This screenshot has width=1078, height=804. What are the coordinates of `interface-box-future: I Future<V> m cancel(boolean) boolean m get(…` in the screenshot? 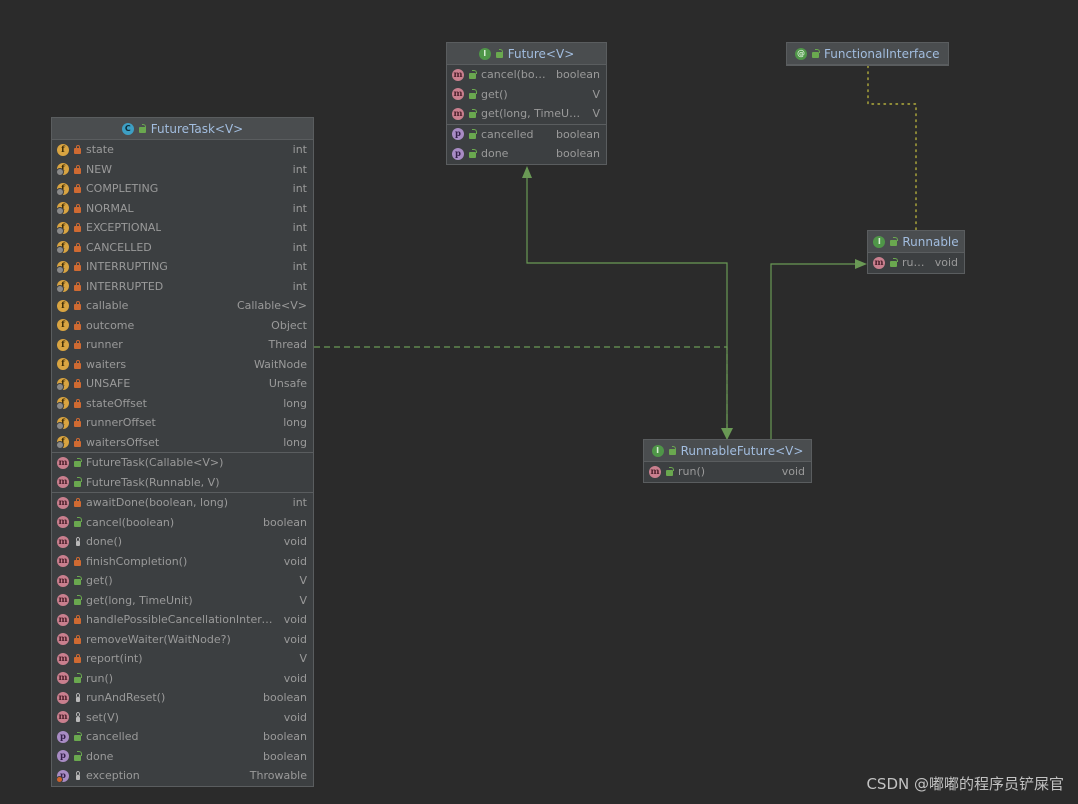 It's located at (526, 103).